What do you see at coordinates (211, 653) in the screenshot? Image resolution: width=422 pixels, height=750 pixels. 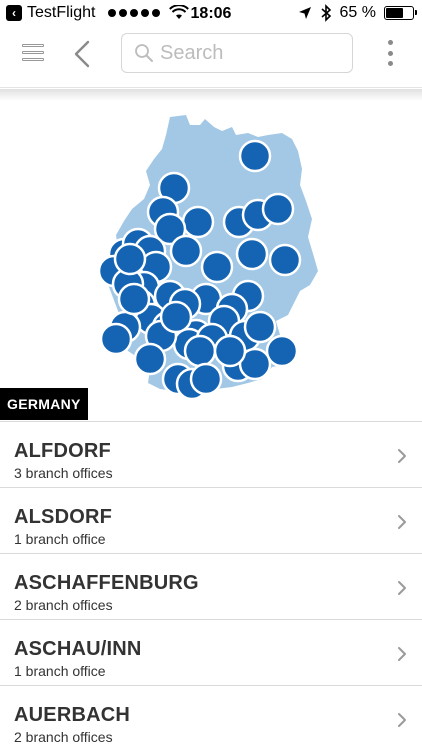 I see `list-item: ASCHAU/INN 1 branch office` at bounding box center [211, 653].